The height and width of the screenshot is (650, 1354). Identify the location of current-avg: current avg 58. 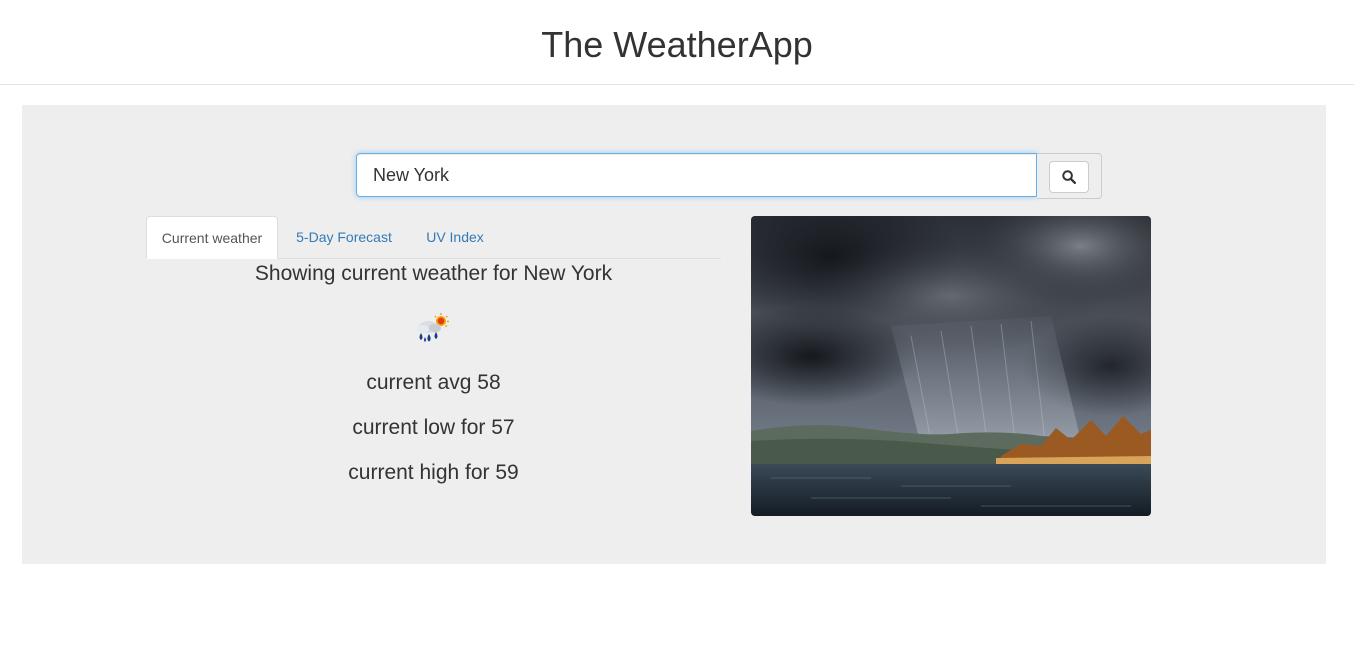
(433, 382).